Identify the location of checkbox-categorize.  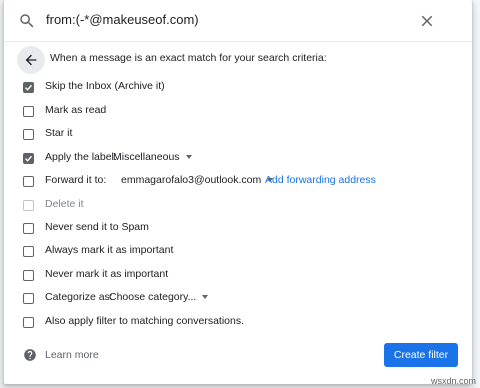
(28, 298).